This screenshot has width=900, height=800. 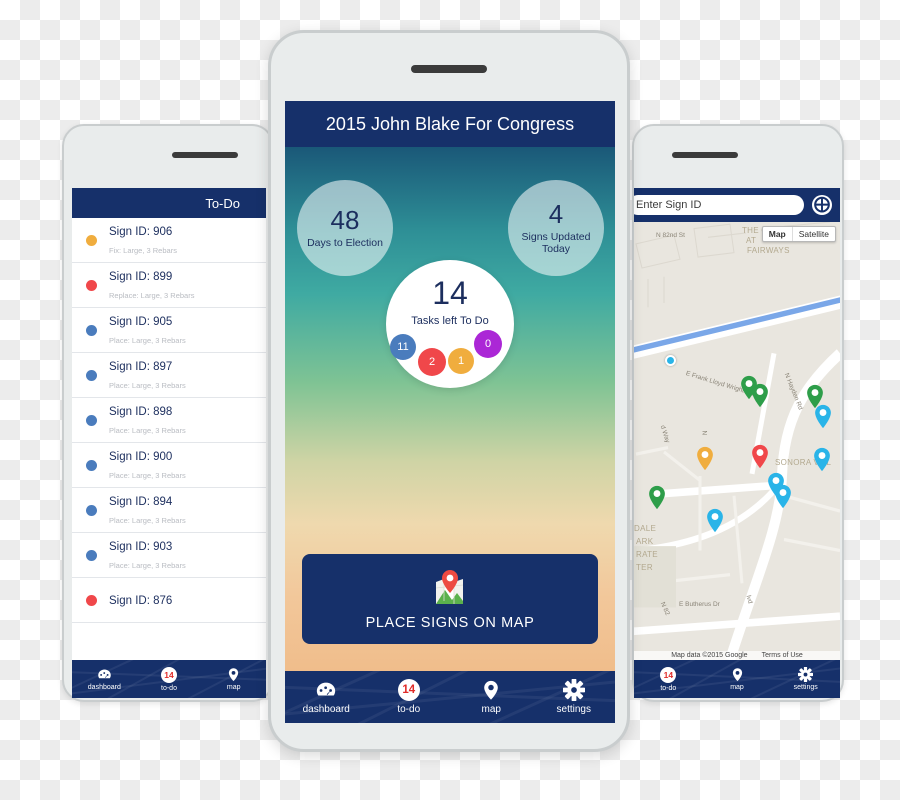 I want to click on todo-text: Sign ID: 900 Place: Large, 3 Rebars, so click(x=147, y=465).